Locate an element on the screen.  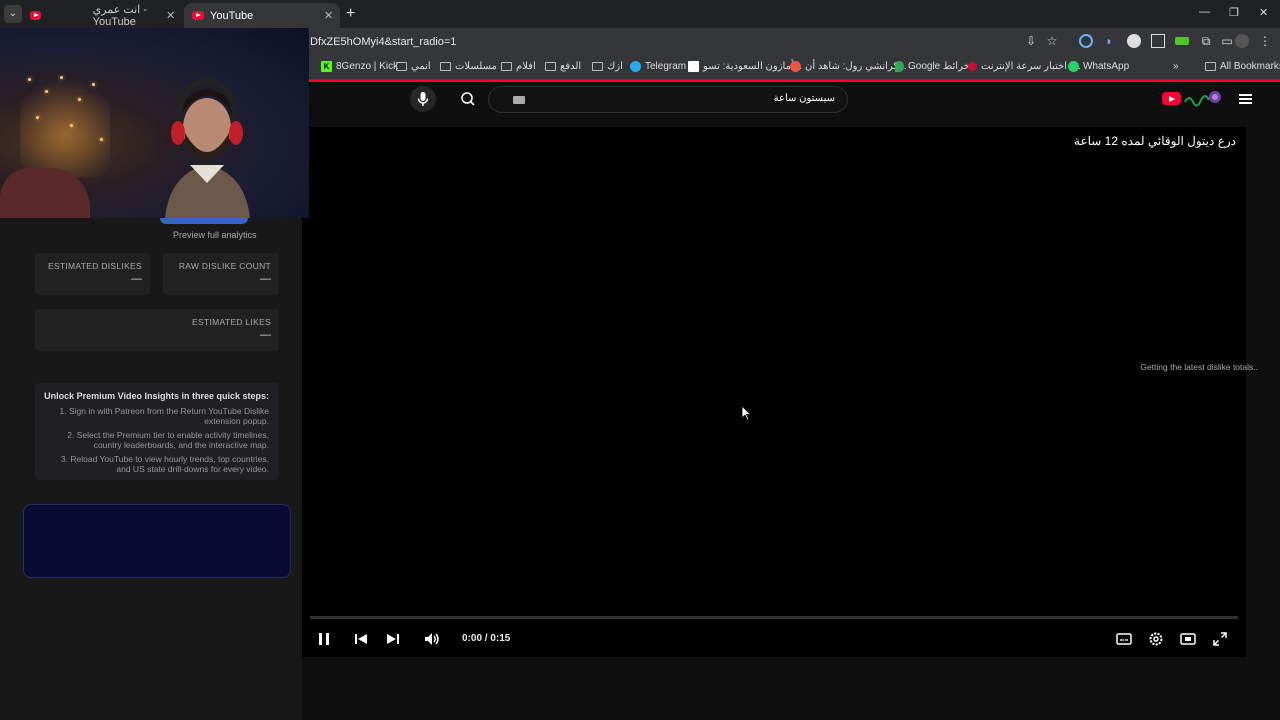
tab-youtube: YouTube ✕ is located at coordinates (262, 15).